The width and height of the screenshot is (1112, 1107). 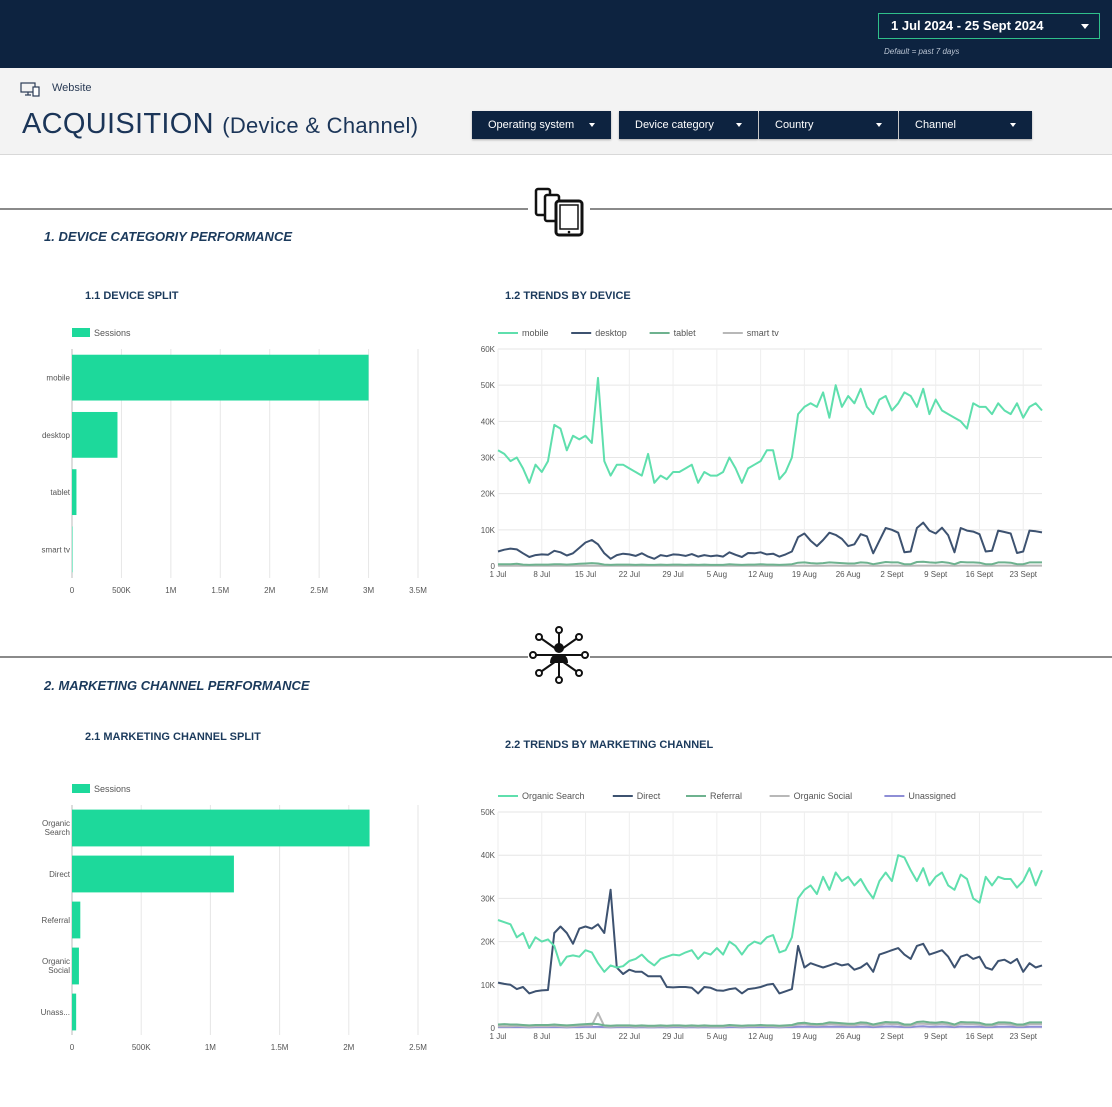 I want to click on y-tick-label: 60K, so click(x=488, y=349).